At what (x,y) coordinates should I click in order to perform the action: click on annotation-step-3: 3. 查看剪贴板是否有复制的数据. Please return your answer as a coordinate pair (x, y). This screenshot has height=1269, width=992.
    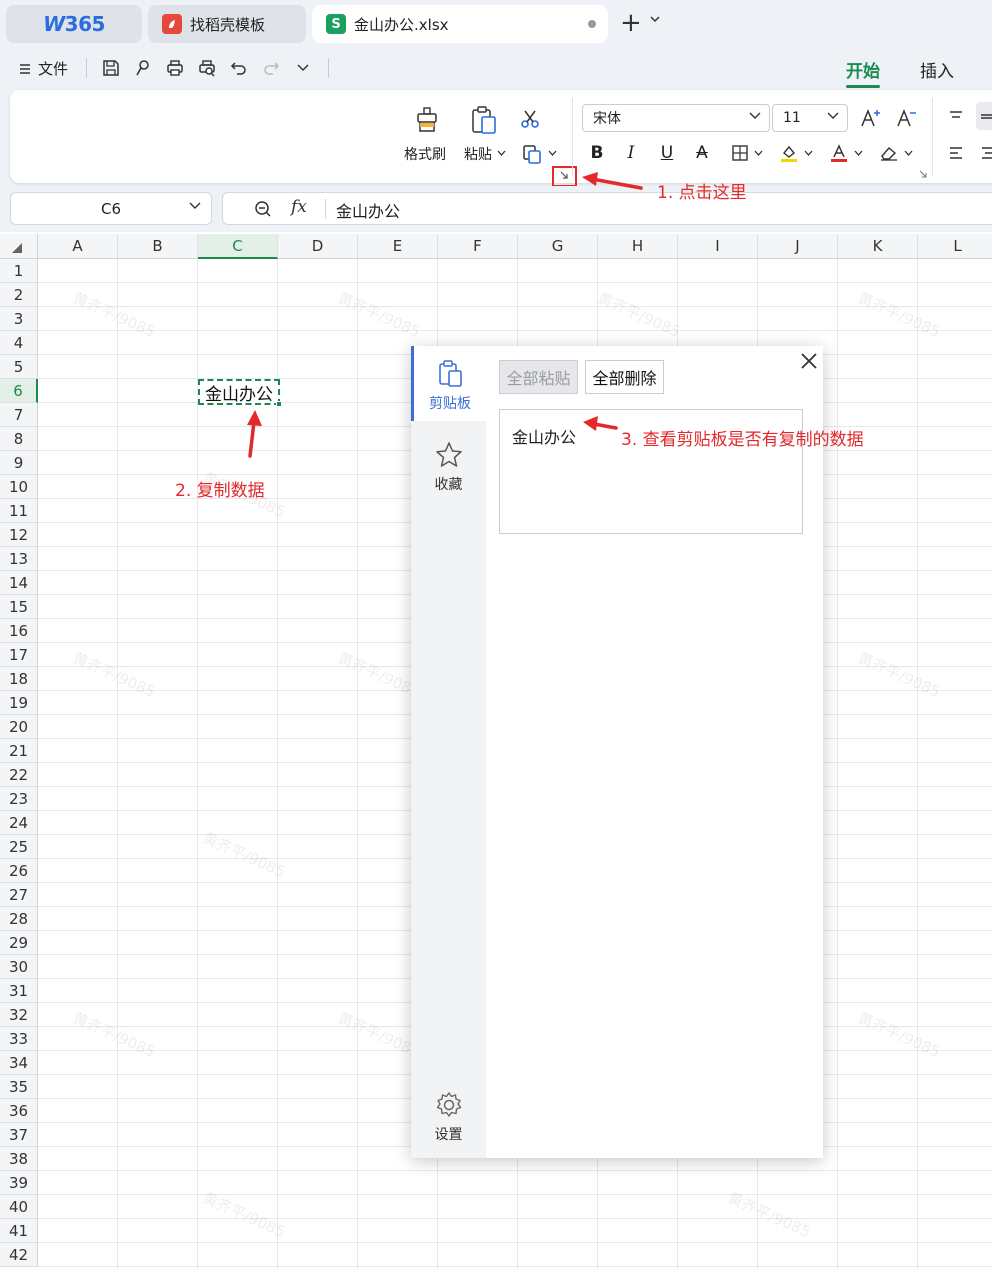
    Looking at the image, I should click on (742, 440).